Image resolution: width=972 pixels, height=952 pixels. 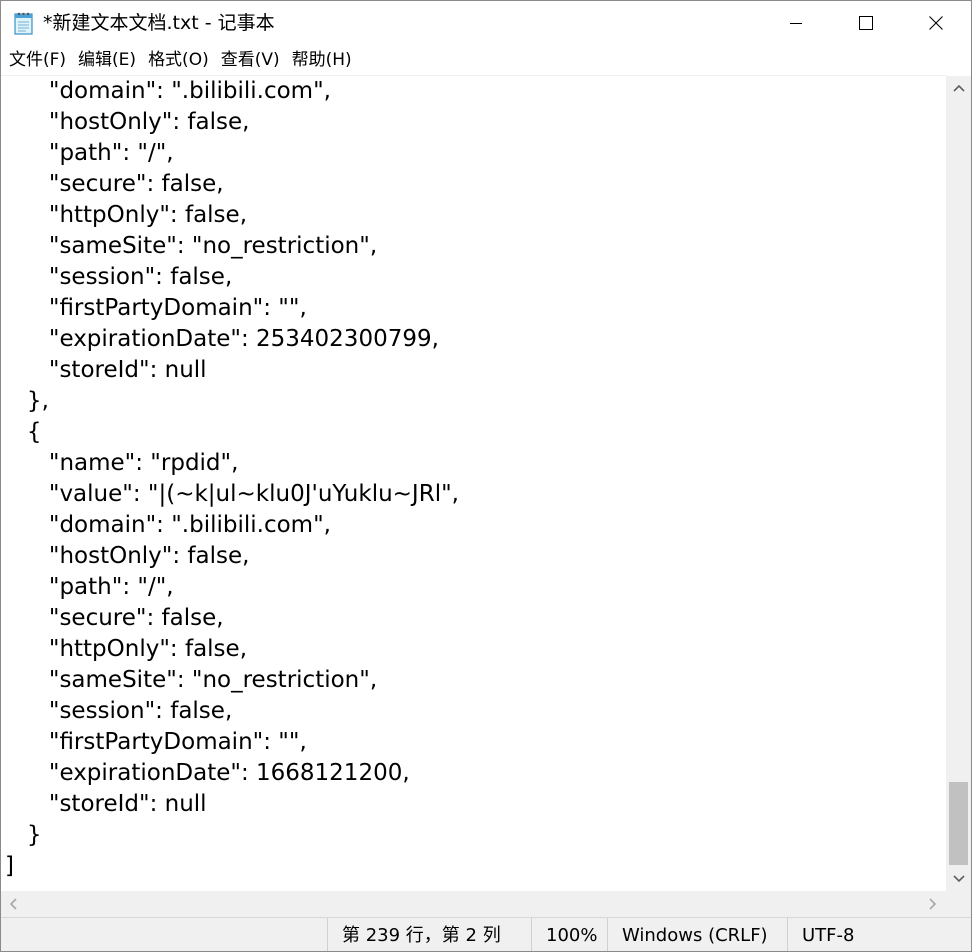 I want to click on menu-file: 文件(F), so click(x=37, y=60).